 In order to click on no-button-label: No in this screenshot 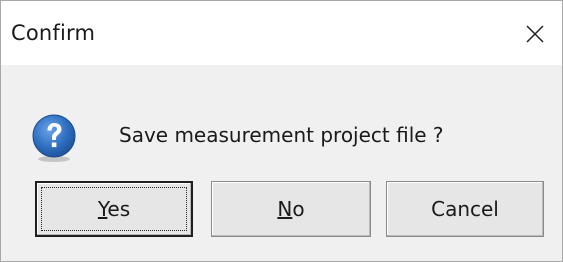, I will do `click(291, 209)`.